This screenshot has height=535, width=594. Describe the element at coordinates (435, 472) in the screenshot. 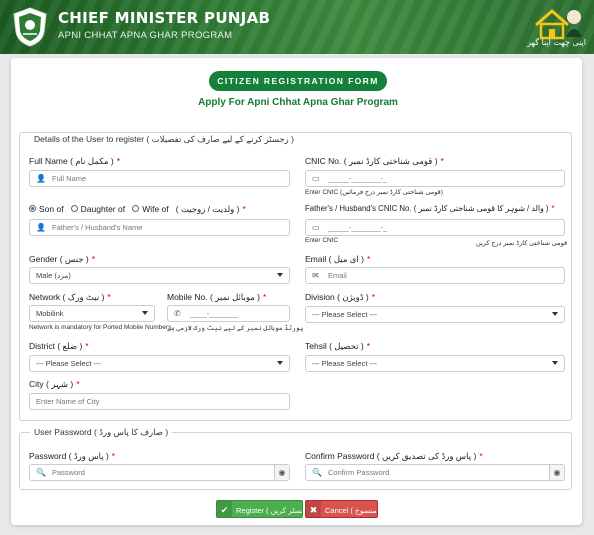

I see `confirm-password-input: 🔍 Confirm Password ◉` at that location.